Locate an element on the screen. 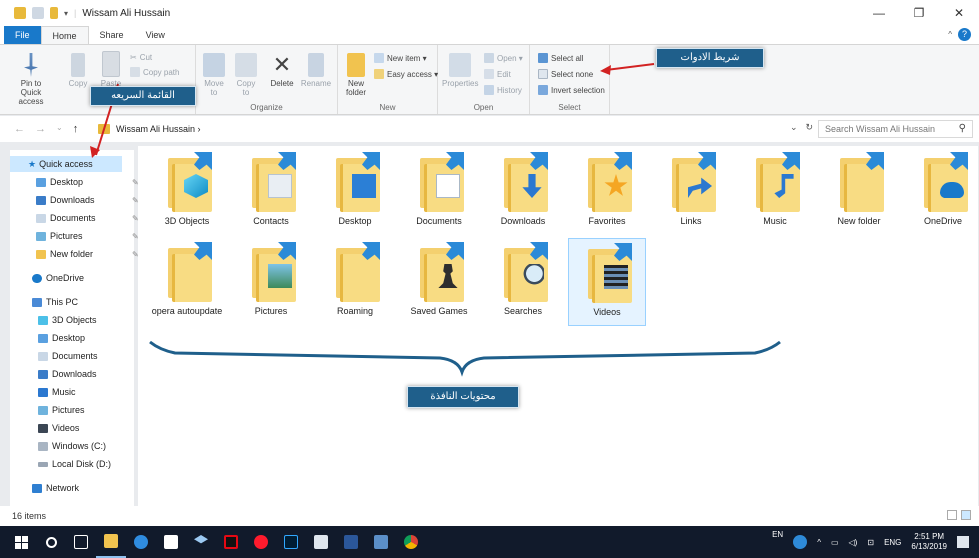 The width and height of the screenshot is (979, 558). volume-icon: ◁) is located at coordinates (853, 542).